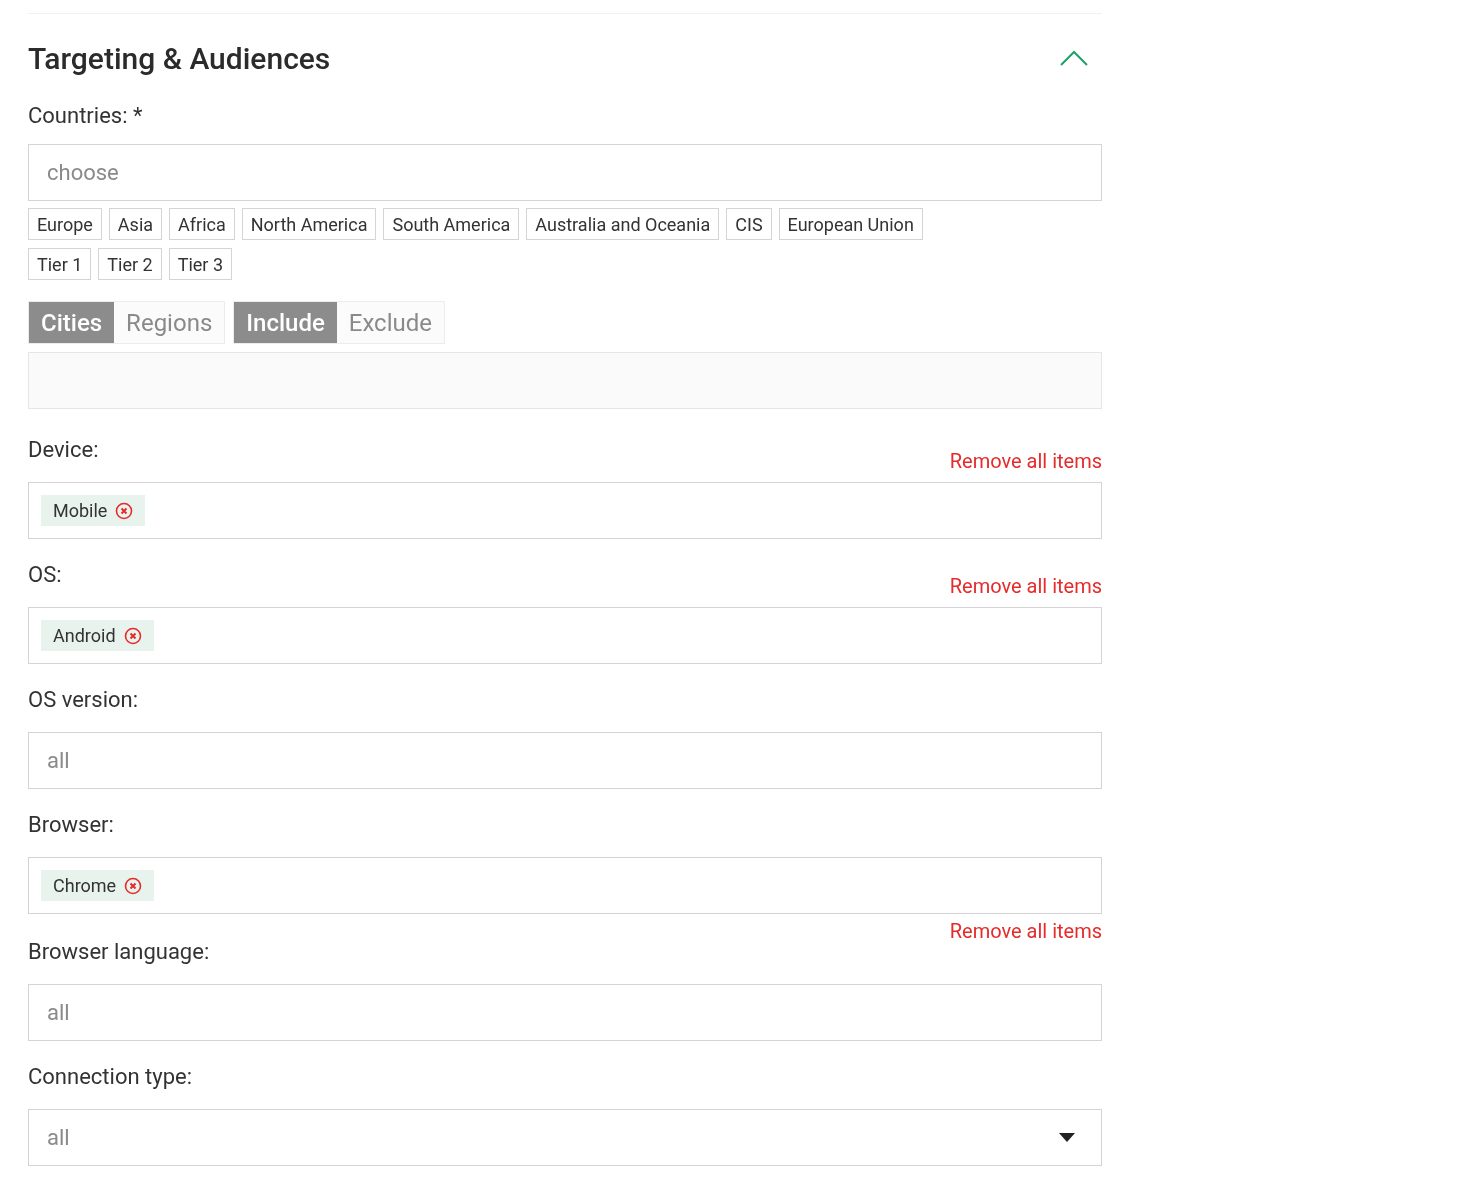  Describe the element at coordinates (135, 224) in the screenshot. I see `region-chip: Asia` at that location.